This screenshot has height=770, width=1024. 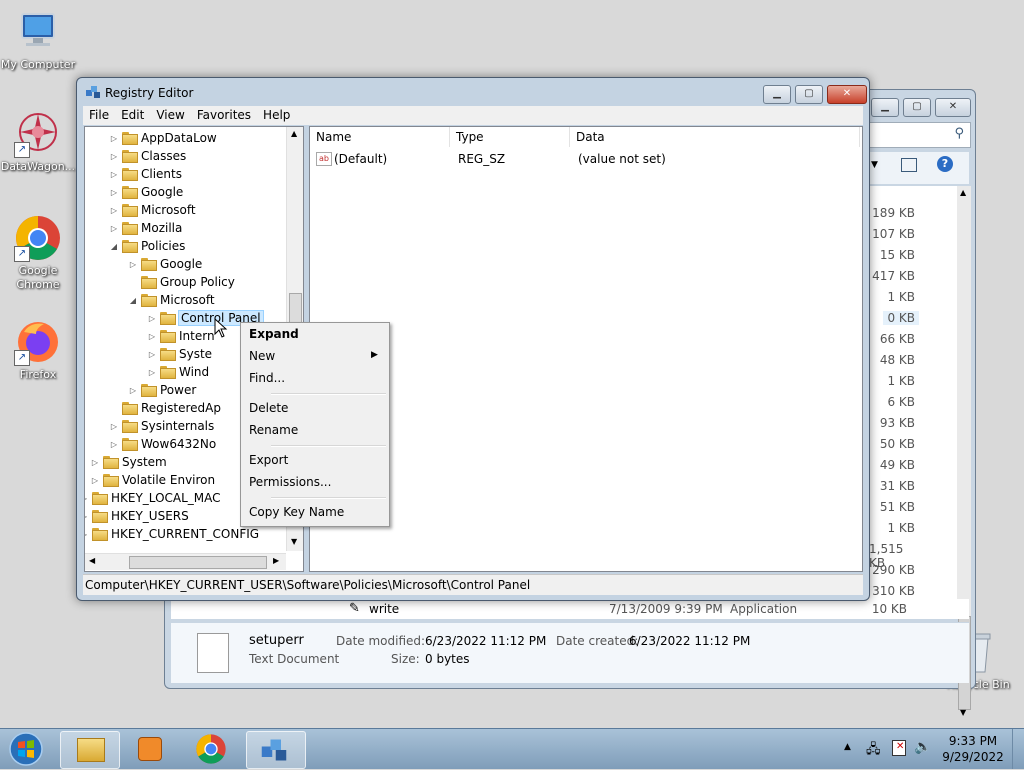 What do you see at coordinates (964, 451) in the screenshot?
I see `vertical-scrollbar: ▲ ▼` at bounding box center [964, 451].